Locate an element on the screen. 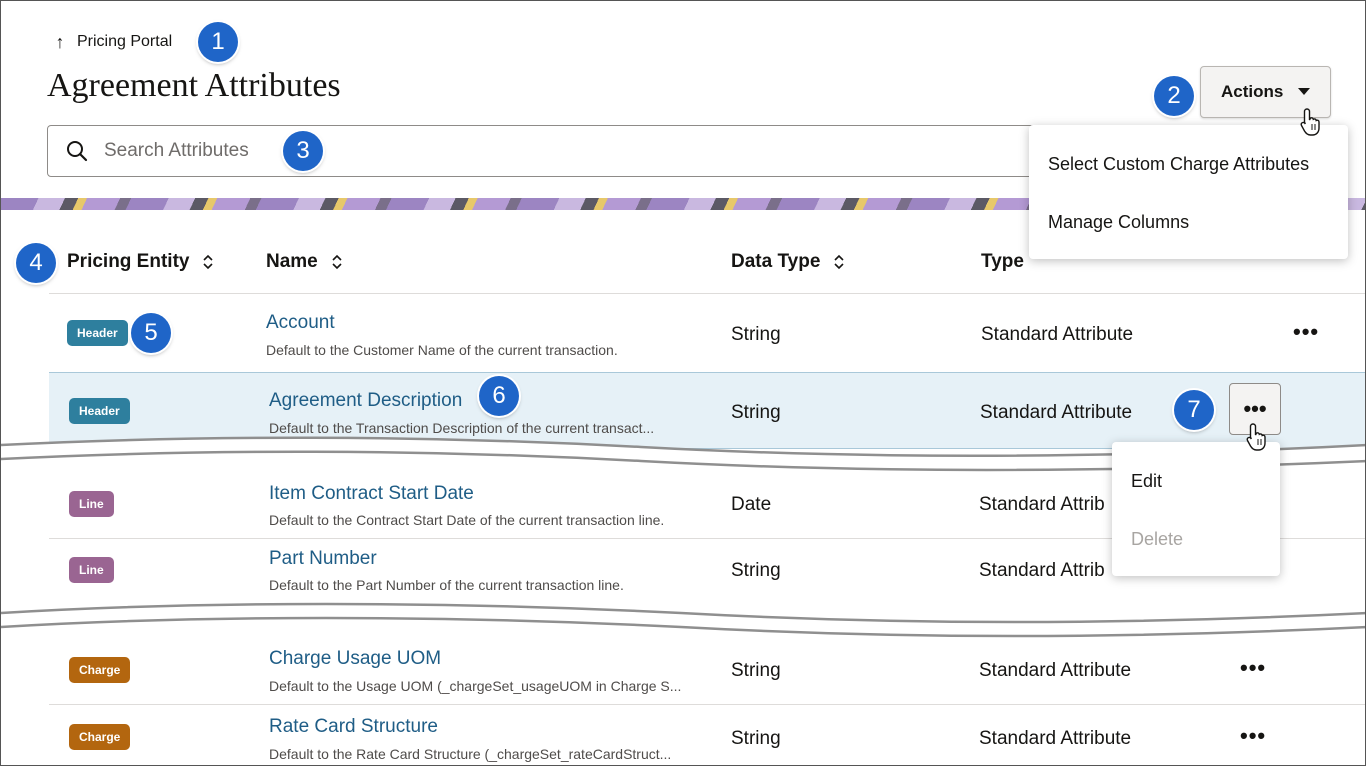 The width and height of the screenshot is (1368, 768). search-icon is located at coordinates (77, 151).